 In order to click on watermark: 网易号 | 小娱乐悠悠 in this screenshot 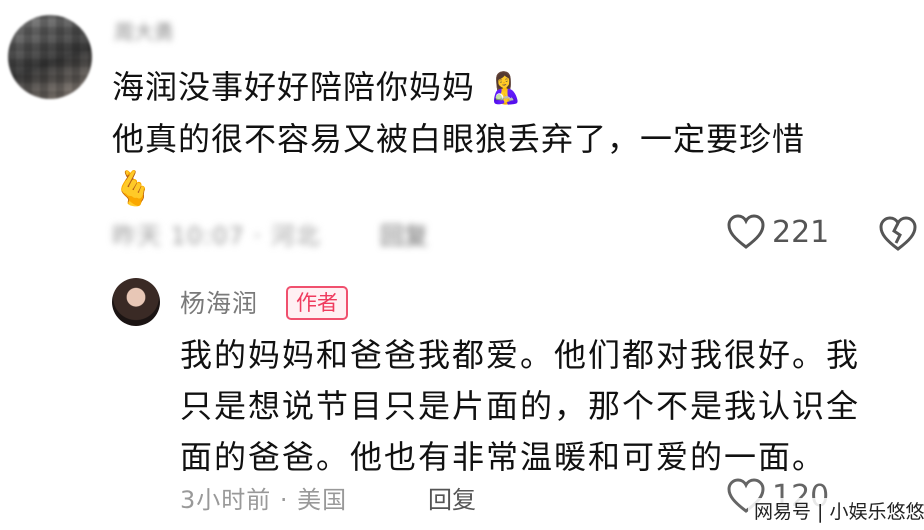, I will do `click(836, 512)`.